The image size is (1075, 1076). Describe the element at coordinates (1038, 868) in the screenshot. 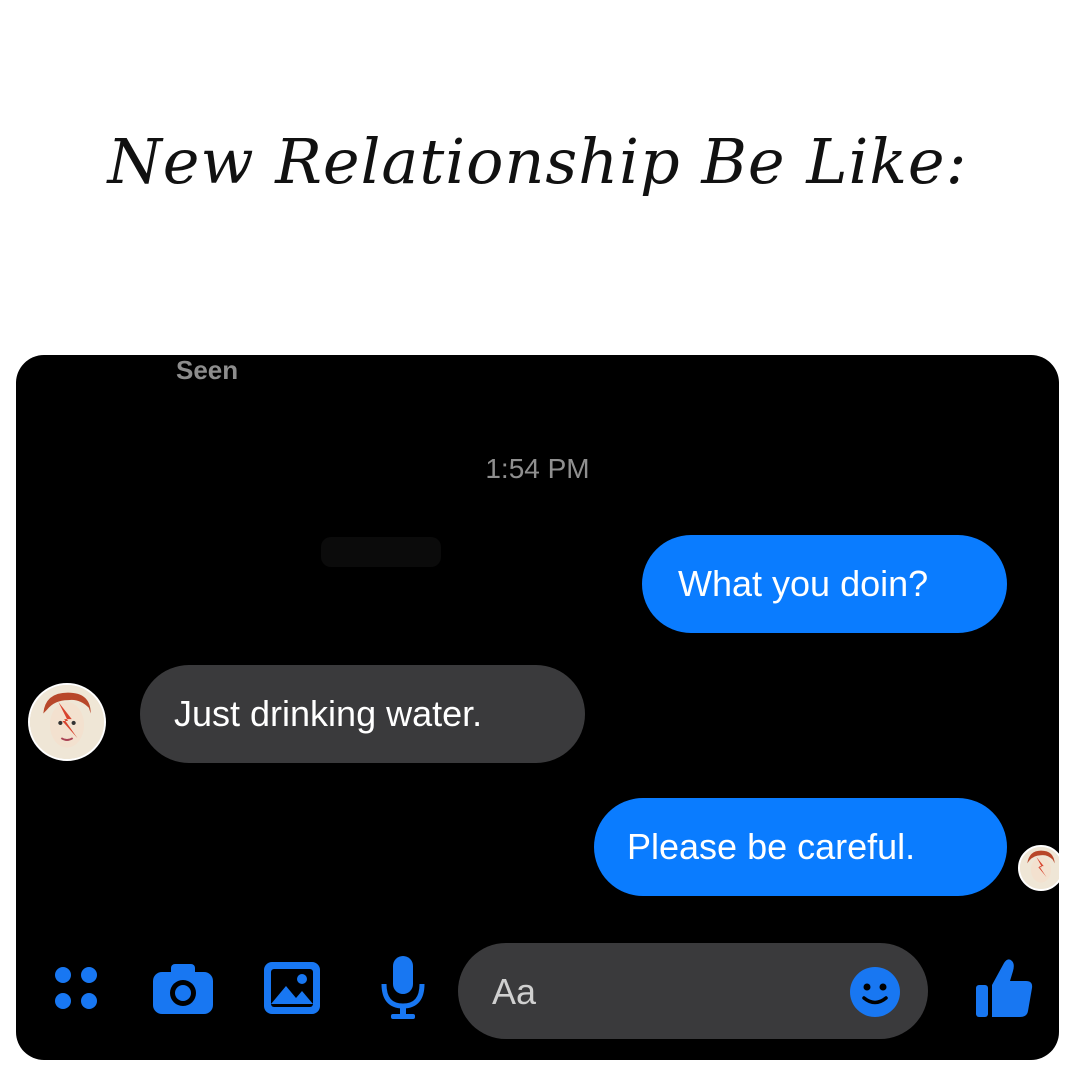

I see `read-receipt-avatar` at that location.